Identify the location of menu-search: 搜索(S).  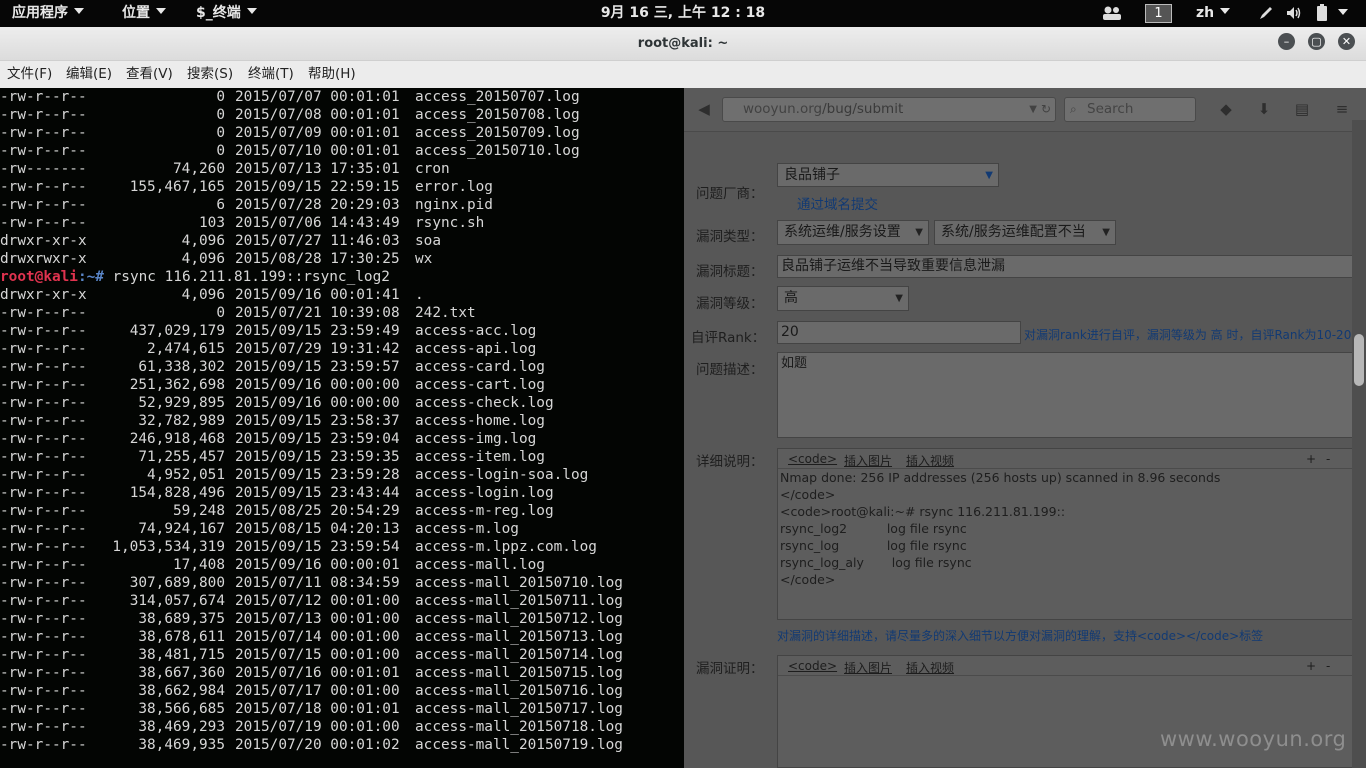
(210, 74).